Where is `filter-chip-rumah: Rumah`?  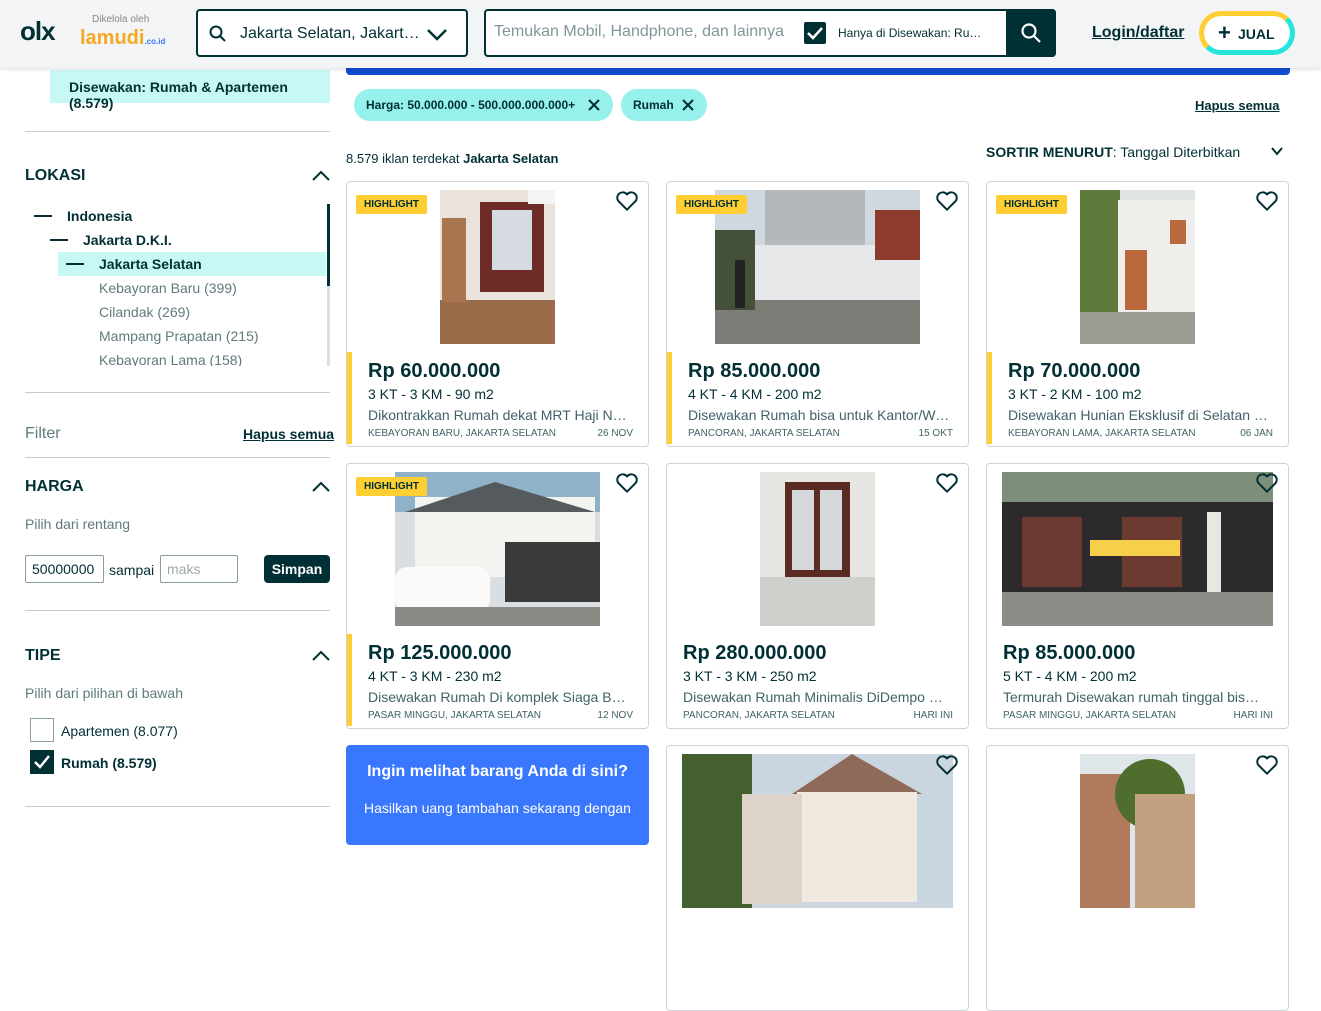 filter-chip-rumah: Rumah is located at coordinates (664, 105).